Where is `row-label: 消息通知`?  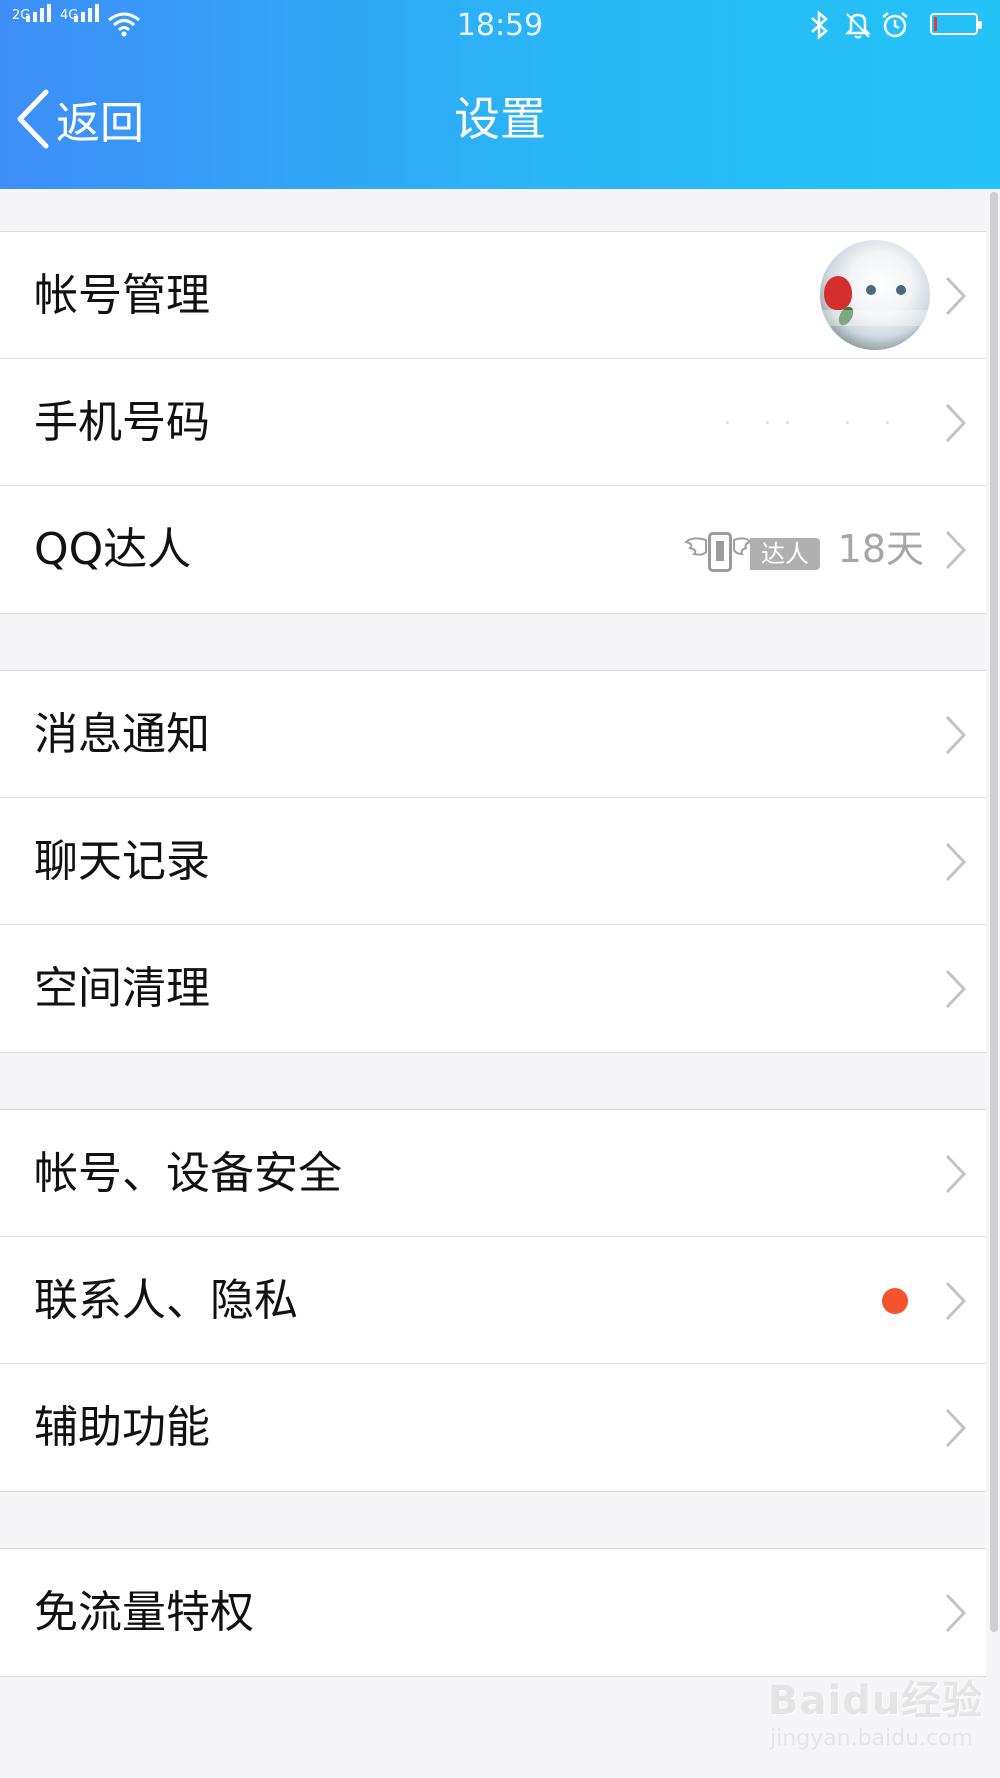
row-label: 消息通知 is located at coordinates (122, 734).